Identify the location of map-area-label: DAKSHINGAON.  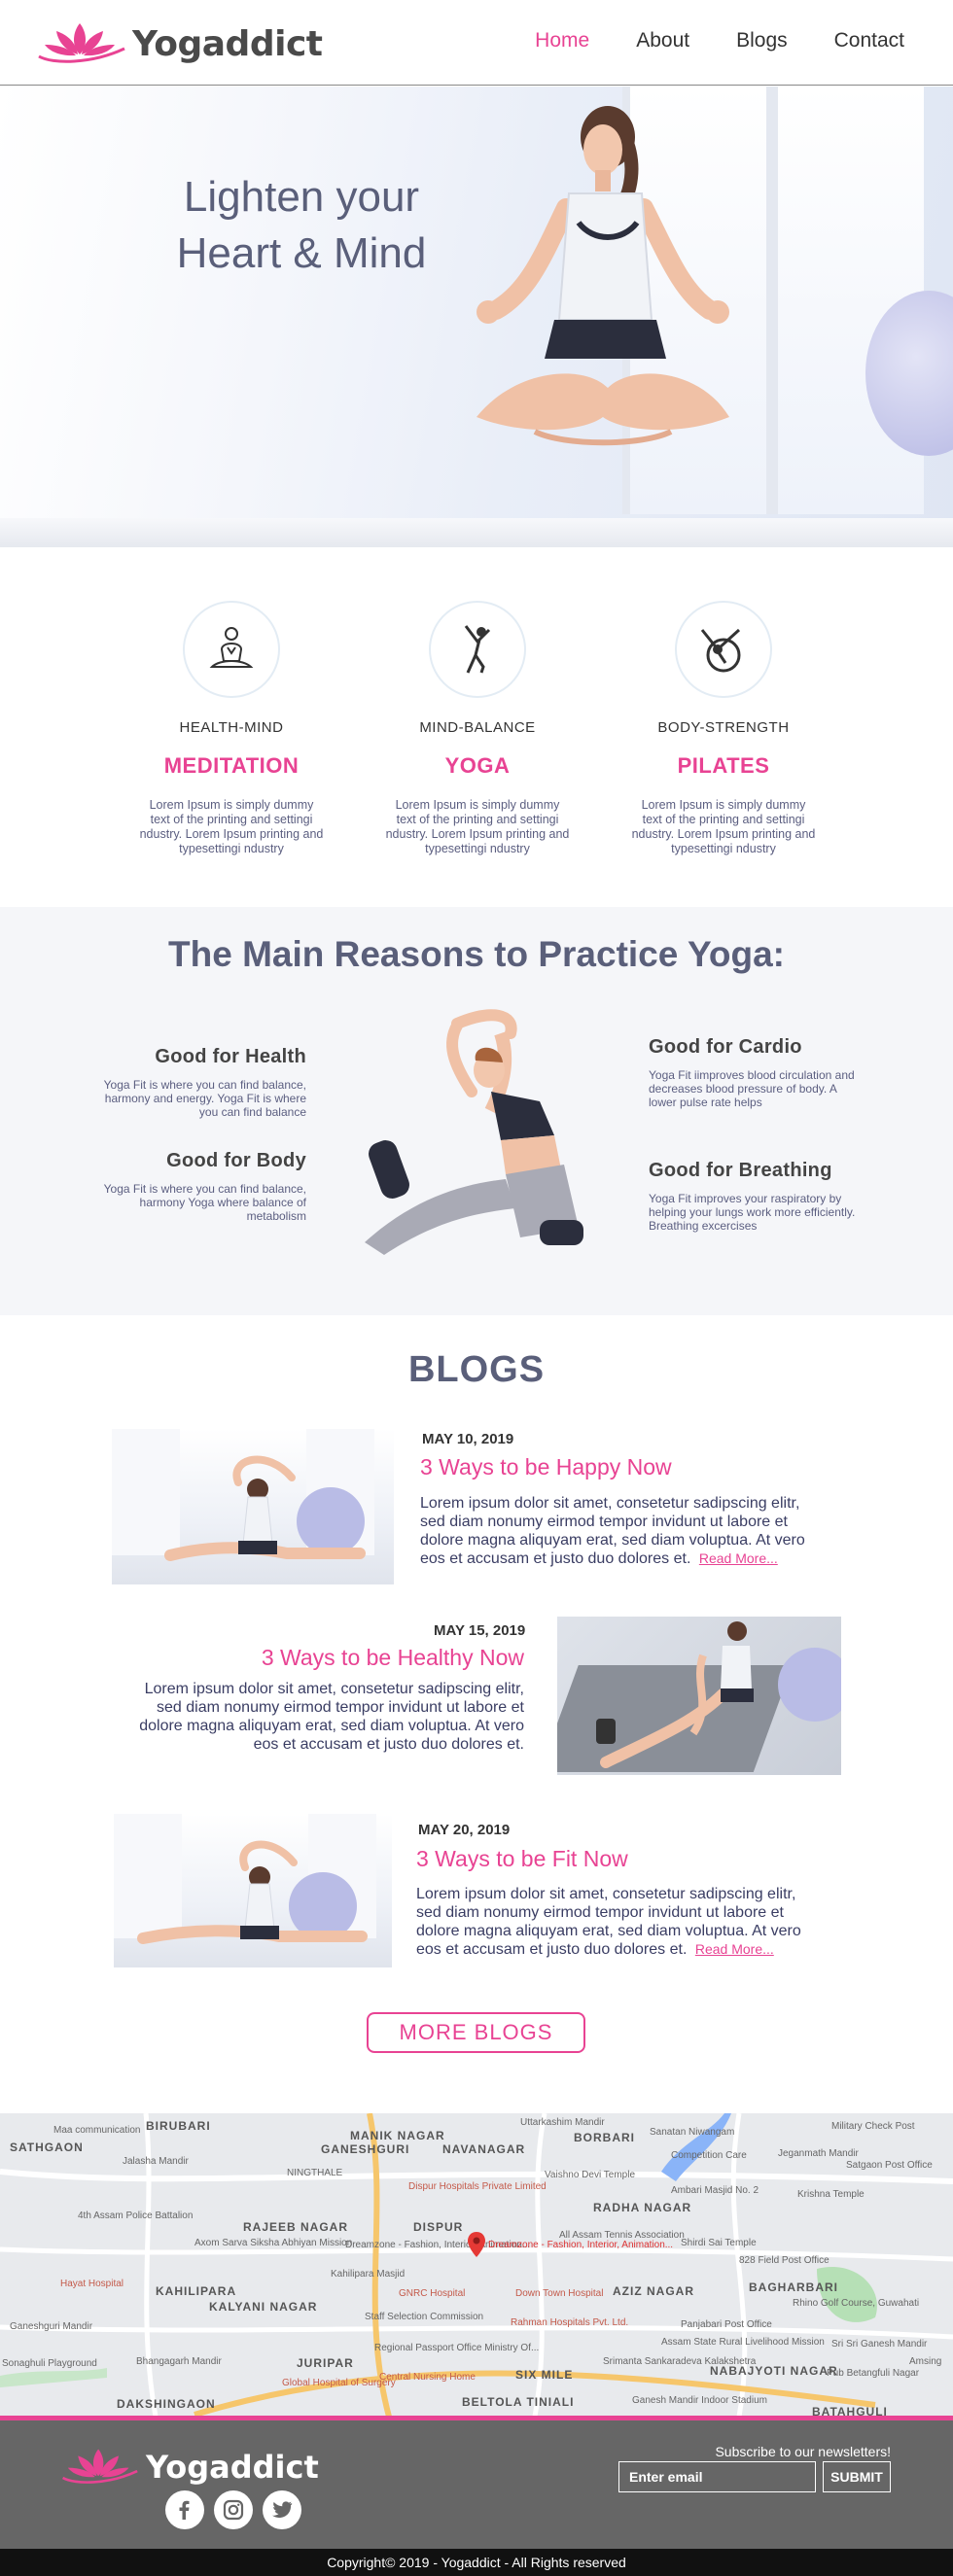
(166, 2404).